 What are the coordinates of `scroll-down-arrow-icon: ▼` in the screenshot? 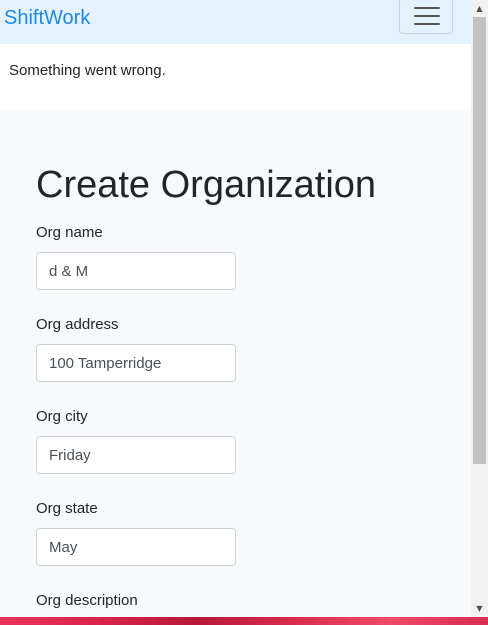 It's located at (479, 608).